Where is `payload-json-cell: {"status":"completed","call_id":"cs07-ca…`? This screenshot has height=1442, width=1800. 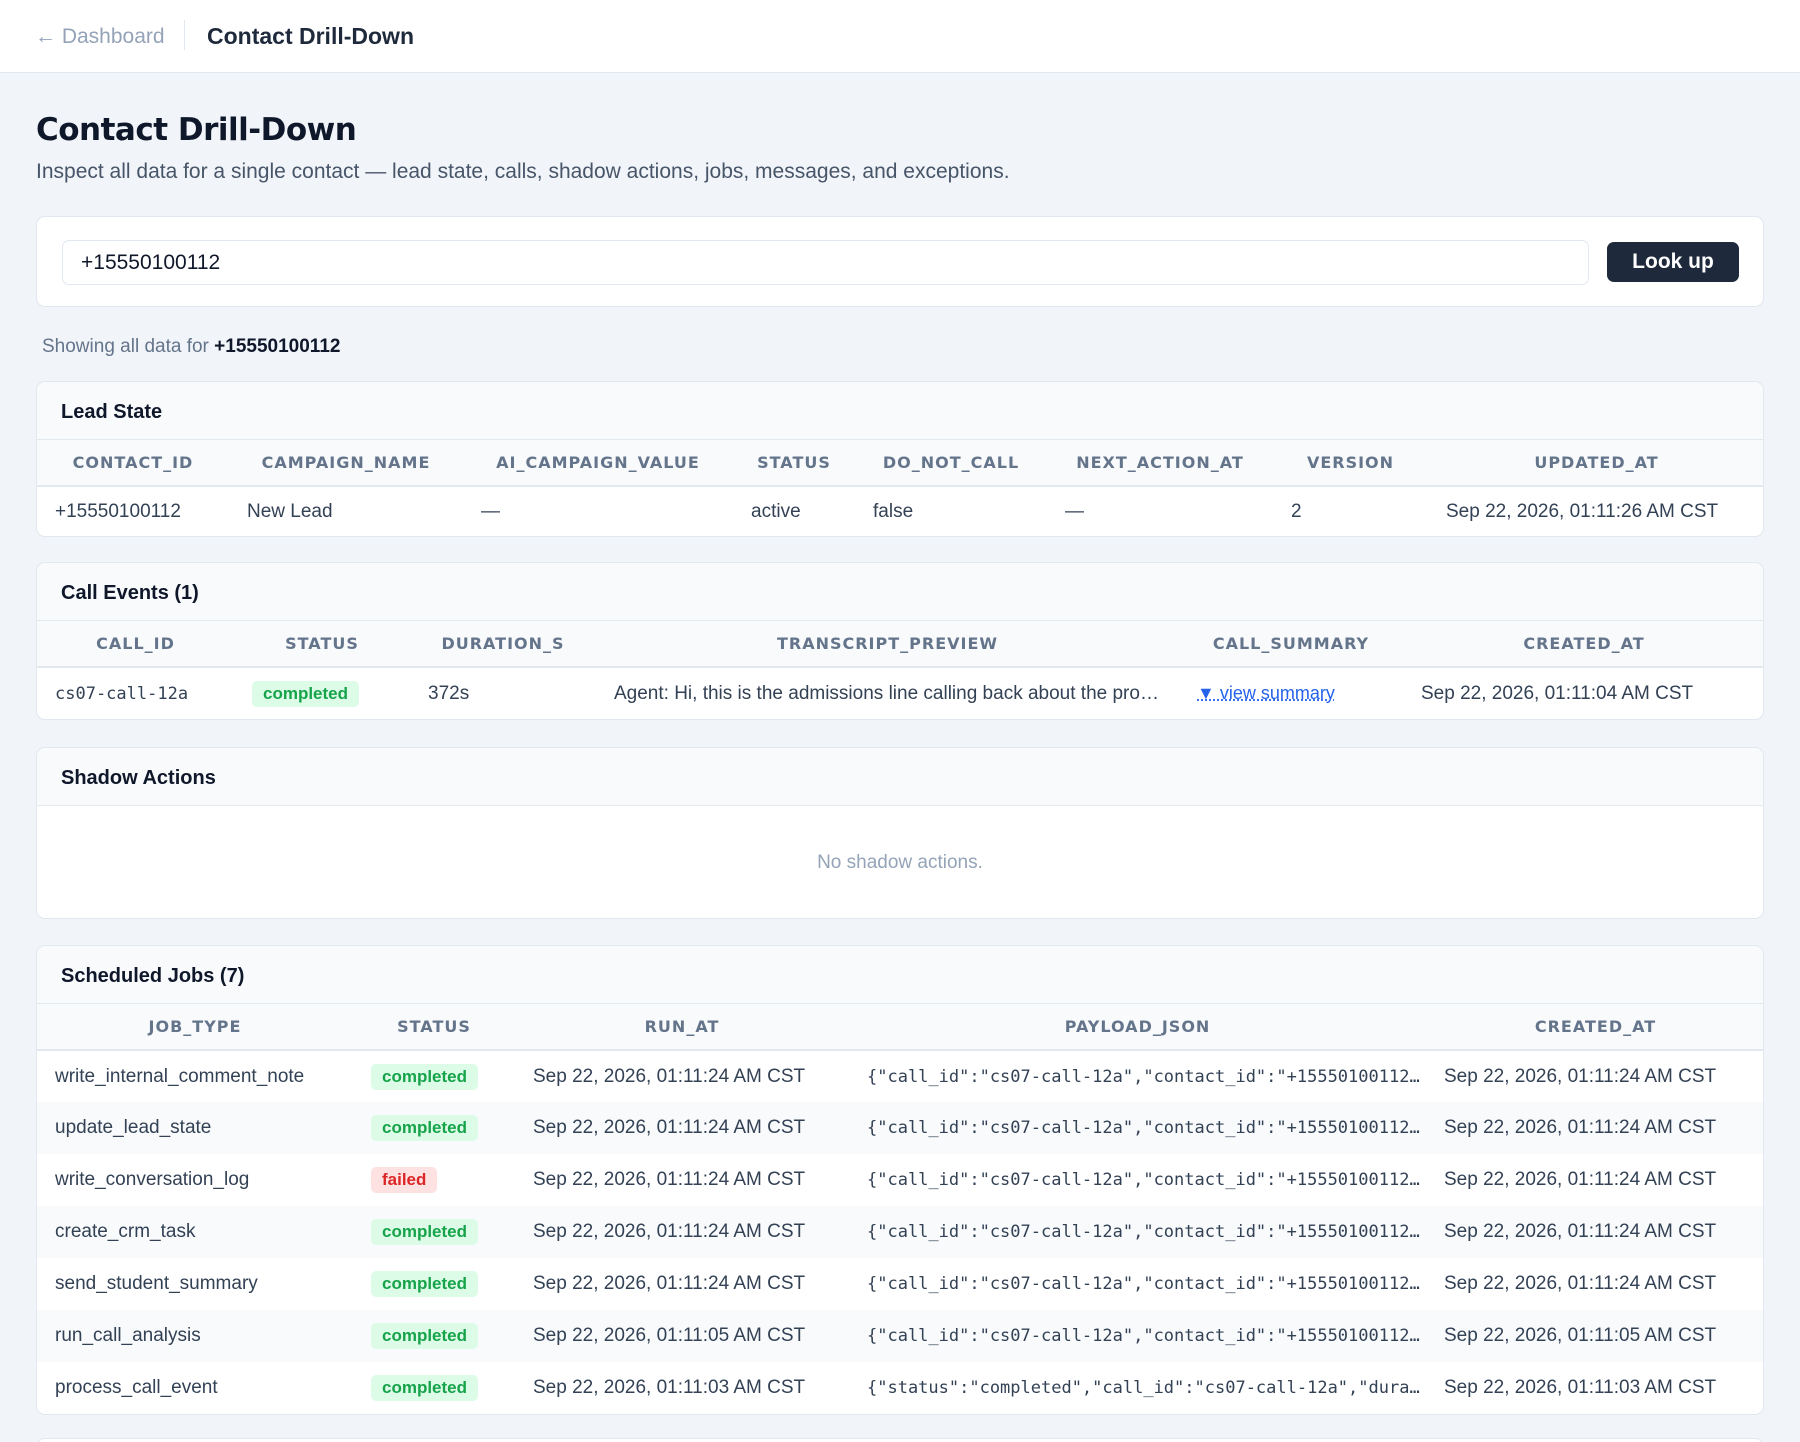 payload-json-cell: {"status":"completed","call_id":"cs07-ca… is located at coordinates (1143, 1388).